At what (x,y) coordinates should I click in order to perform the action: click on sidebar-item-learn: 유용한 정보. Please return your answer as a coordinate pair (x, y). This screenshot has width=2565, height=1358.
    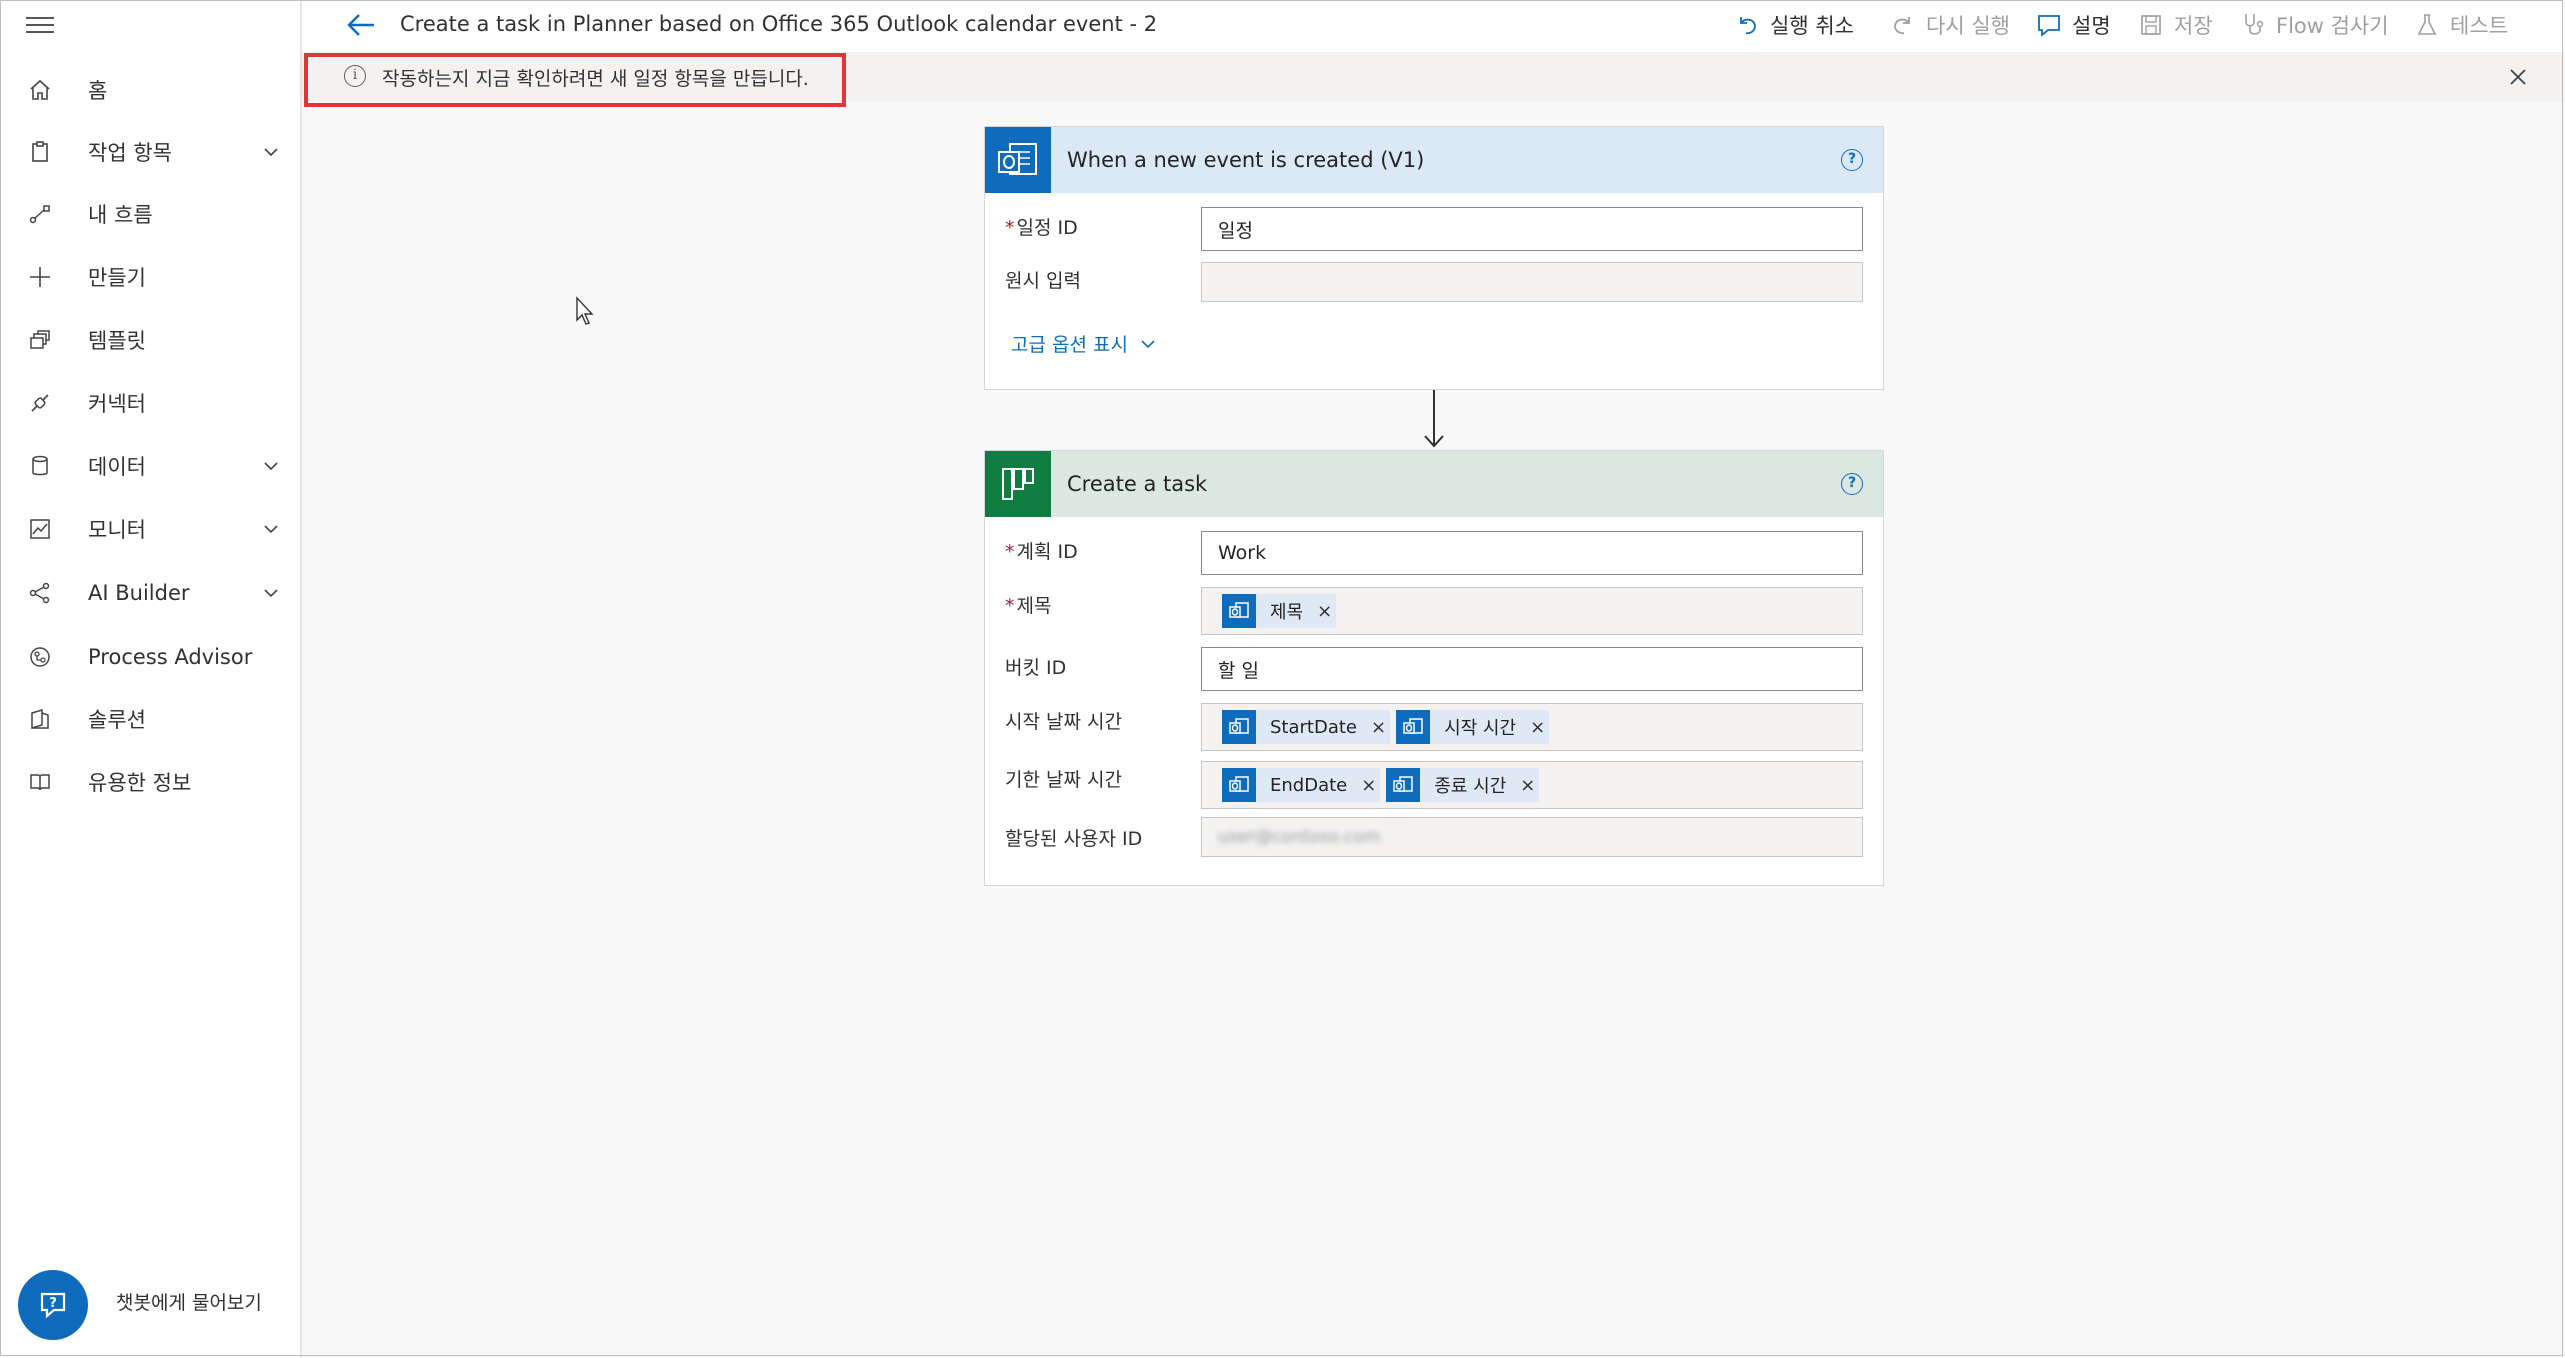
    Looking at the image, I should click on (151, 782).